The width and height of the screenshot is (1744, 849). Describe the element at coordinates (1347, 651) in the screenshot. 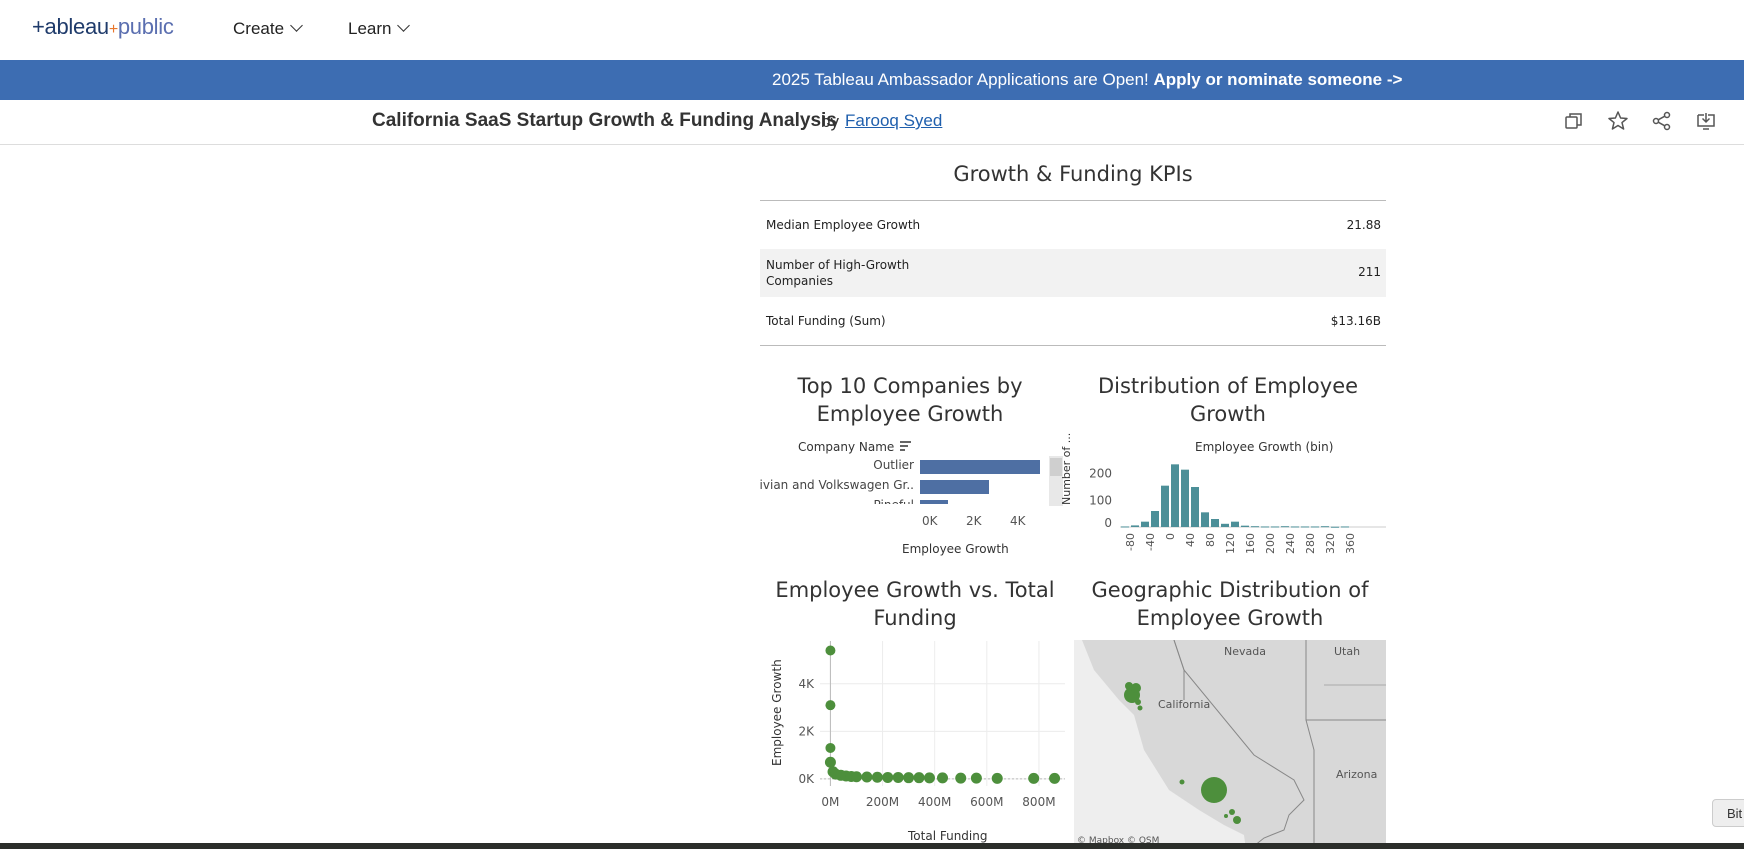

I see `map-label-utah: Utah` at that location.